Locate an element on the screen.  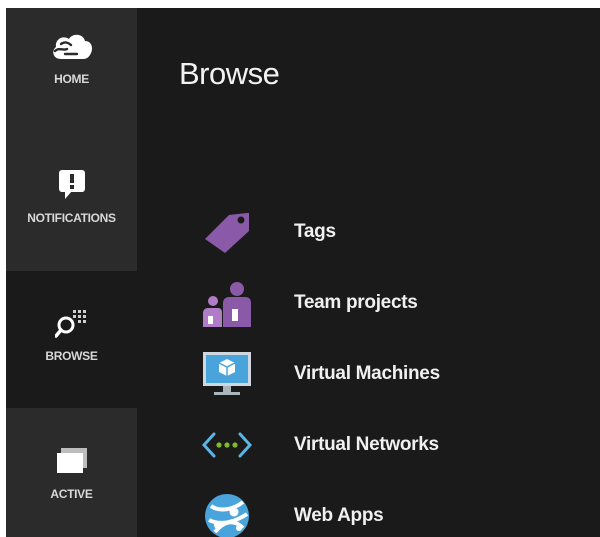
monitor-icon is located at coordinates (227, 374).